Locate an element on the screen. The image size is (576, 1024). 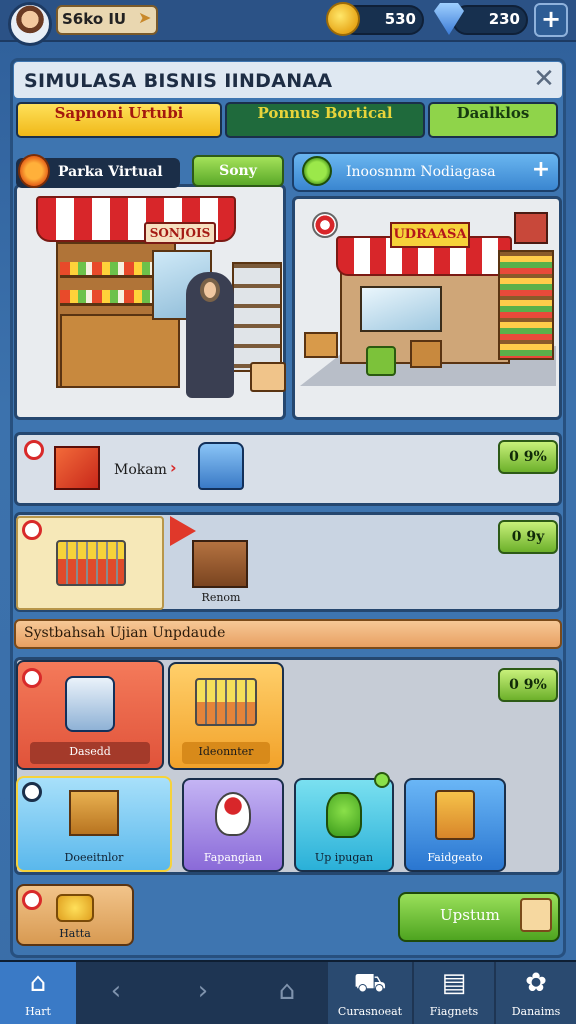
tile-label: Faidgeato is located at coordinates (455, 857).